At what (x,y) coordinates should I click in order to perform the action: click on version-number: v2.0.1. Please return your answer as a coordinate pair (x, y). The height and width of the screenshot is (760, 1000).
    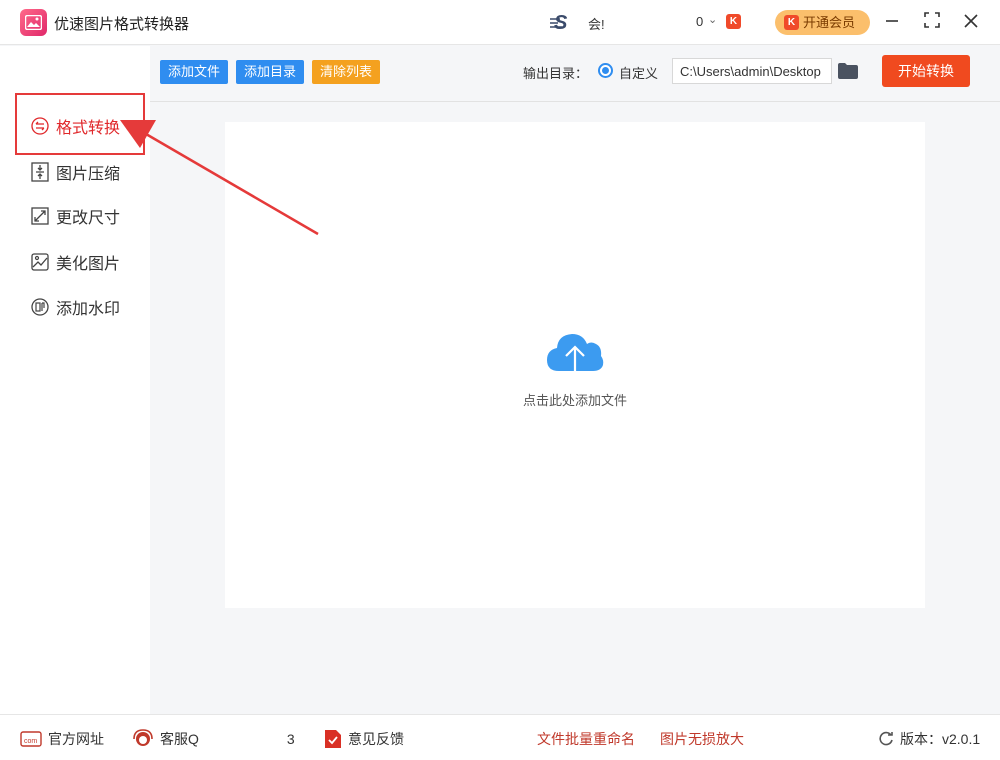
    Looking at the image, I should click on (961, 739).